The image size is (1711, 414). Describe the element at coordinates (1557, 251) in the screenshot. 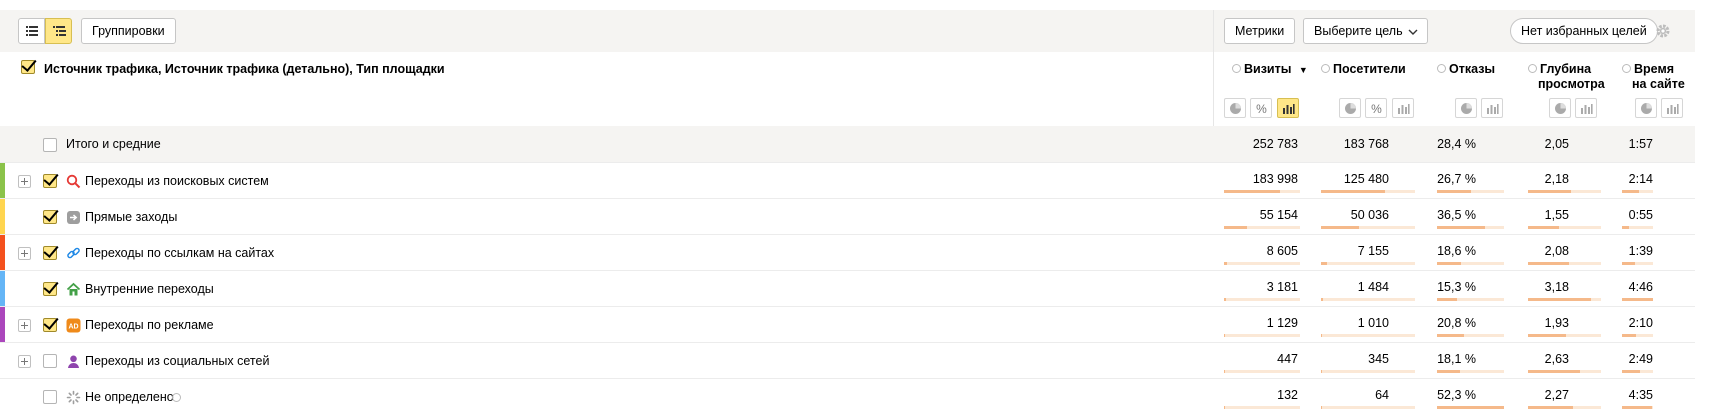

I see `cell-depth: 2,08` at that location.